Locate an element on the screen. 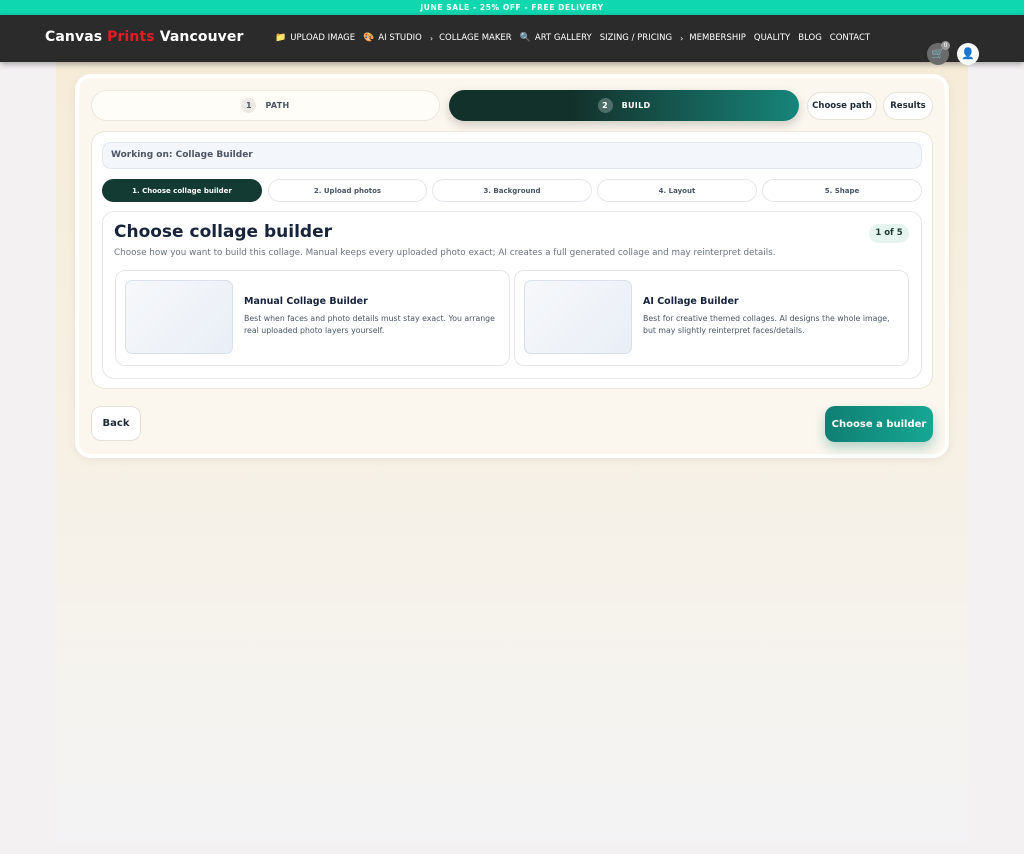 The height and width of the screenshot is (854, 1024). user-account-icon: 👤 is located at coordinates (968, 54).